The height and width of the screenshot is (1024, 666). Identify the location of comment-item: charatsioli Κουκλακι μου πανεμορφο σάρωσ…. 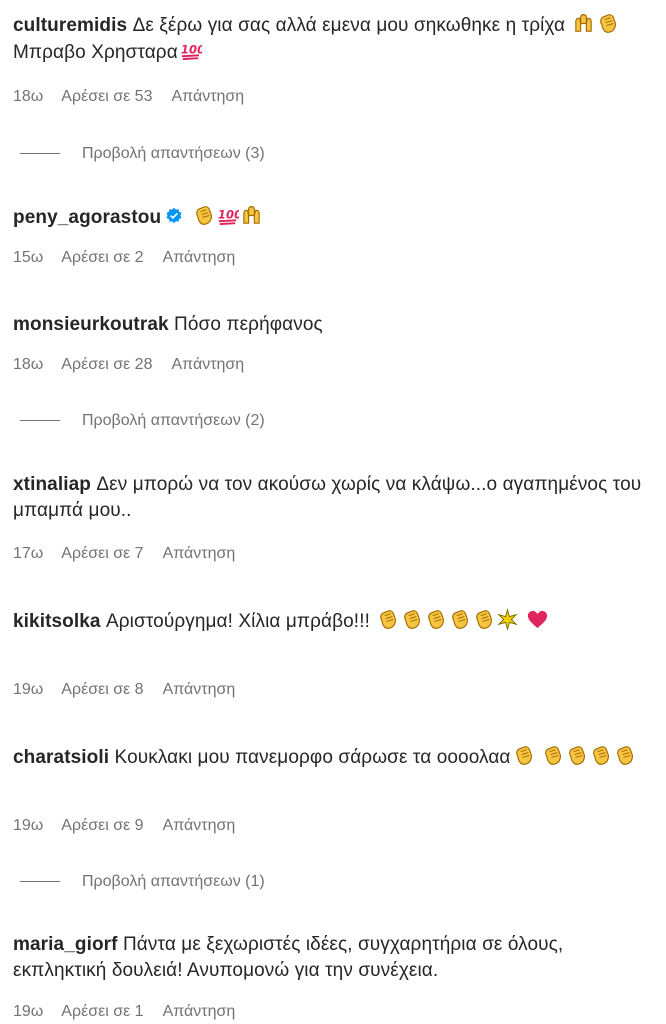
(333, 757).